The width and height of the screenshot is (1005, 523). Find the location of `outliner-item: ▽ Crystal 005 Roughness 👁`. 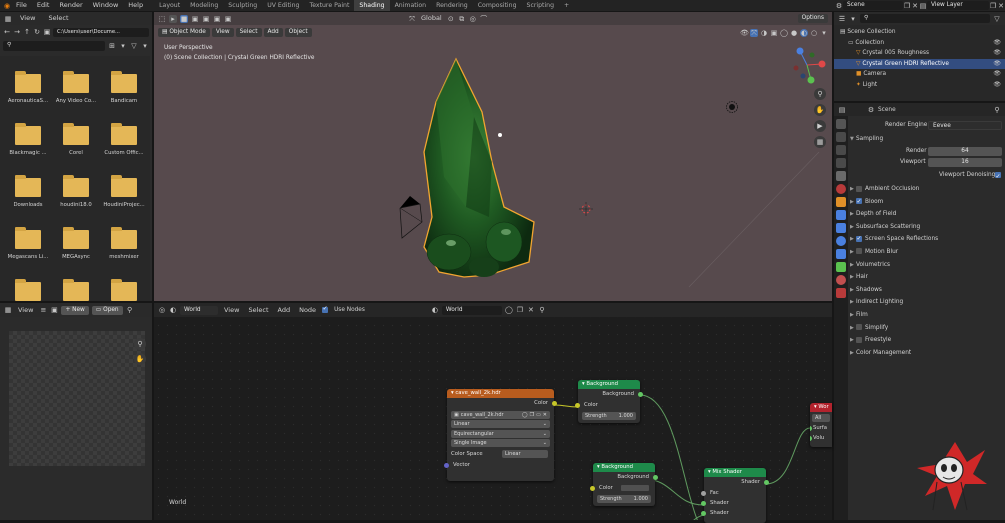

outliner-item: ▽ Crystal 005 Roughness 👁 is located at coordinates (919, 53).